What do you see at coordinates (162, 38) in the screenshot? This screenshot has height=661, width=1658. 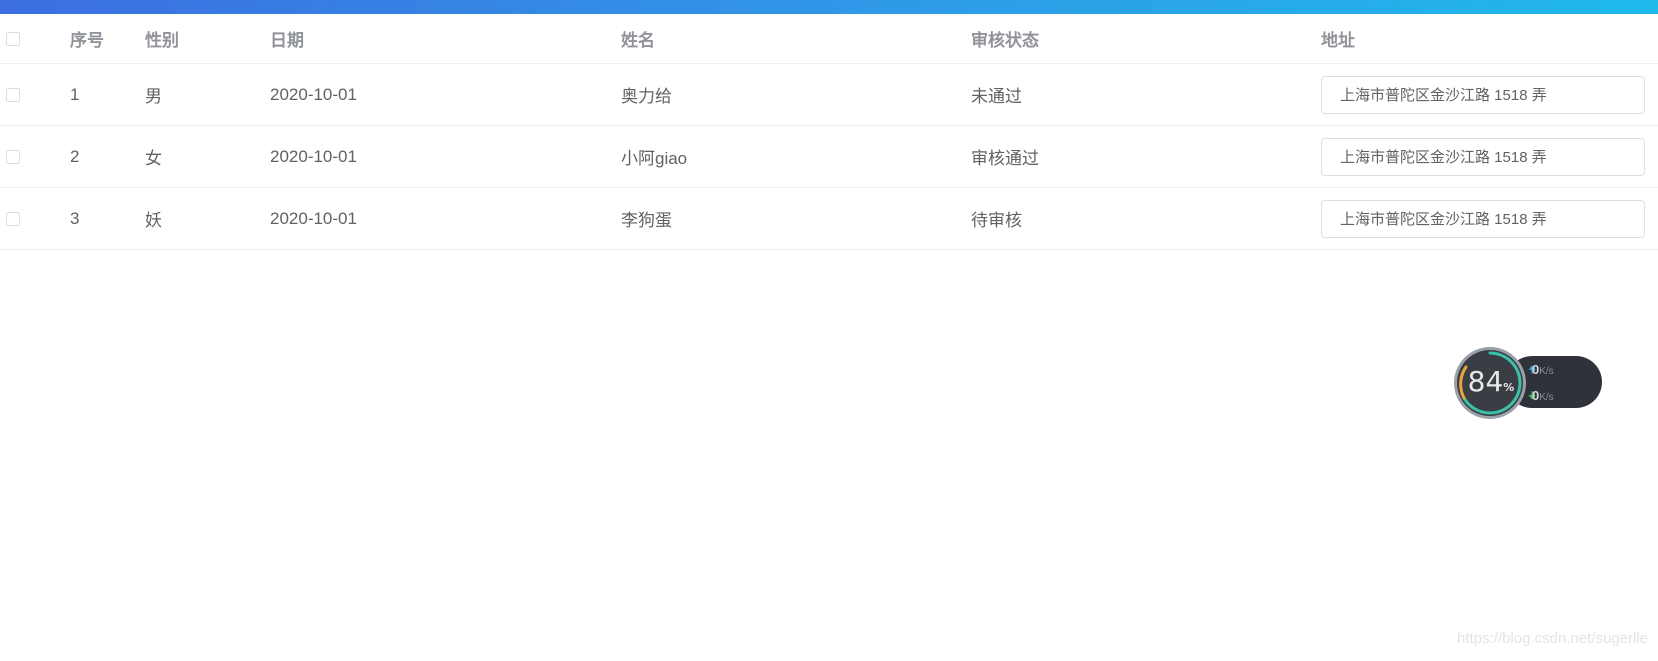 I see `header-gender: 性别` at bounding box center [162, 38].